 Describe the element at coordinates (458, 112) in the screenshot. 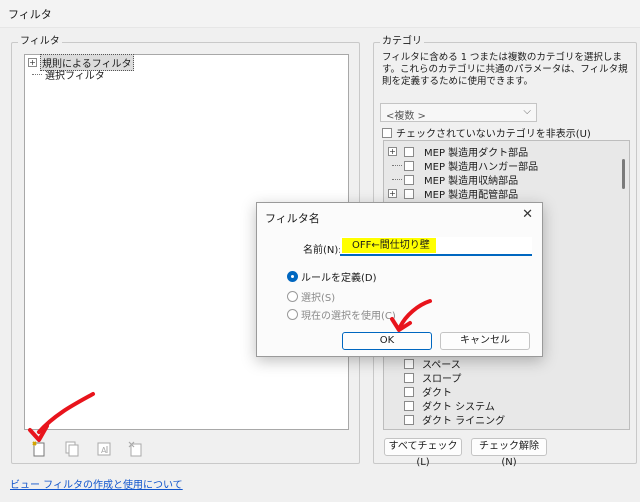

I see `category-combo: <複数 > ⌵` at that location.